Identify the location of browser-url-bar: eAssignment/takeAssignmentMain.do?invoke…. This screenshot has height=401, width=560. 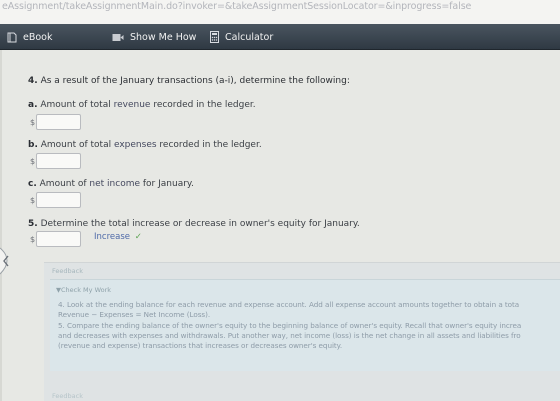
(280, 12).